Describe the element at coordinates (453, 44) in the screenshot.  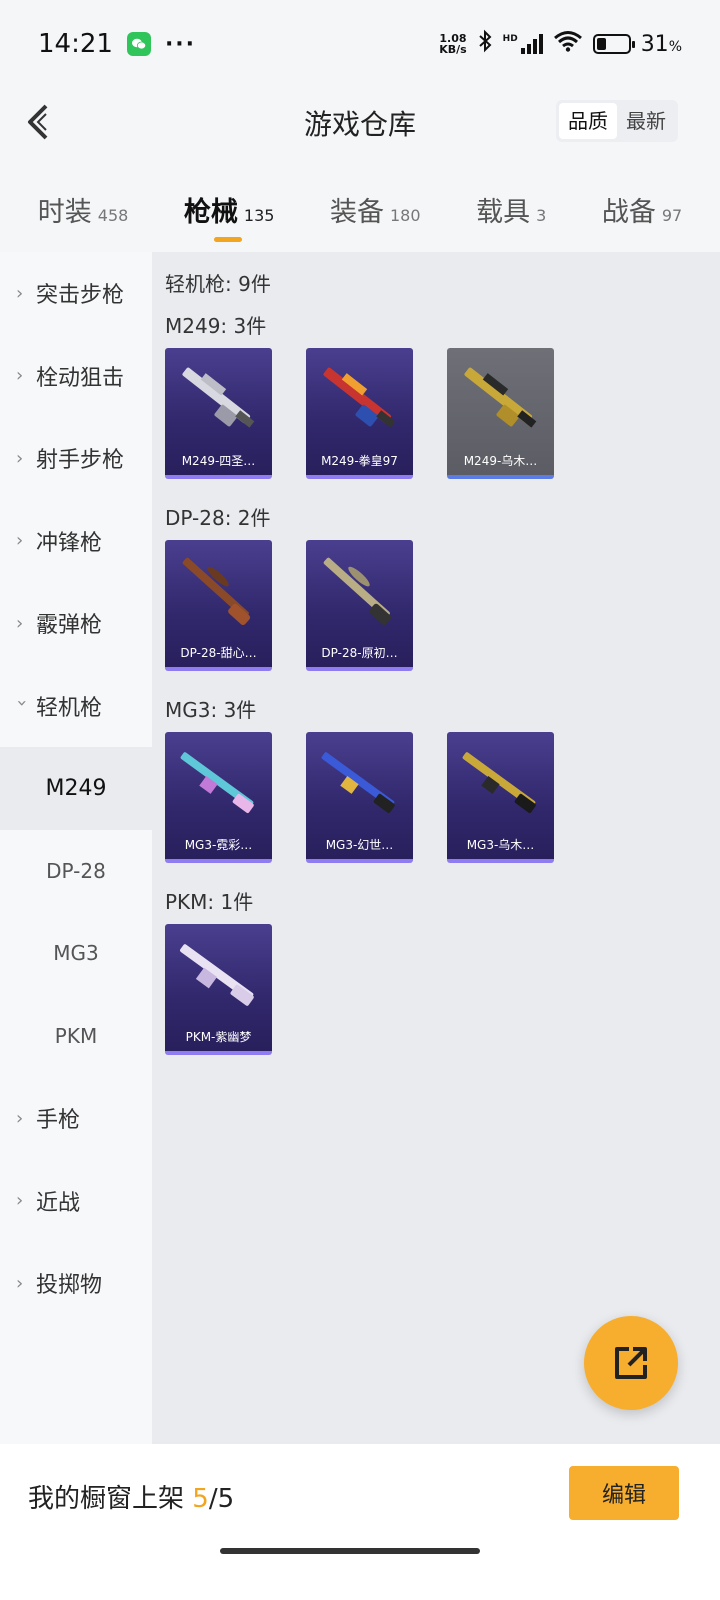
I see `network-speed: 1.08 KB/s` at that location.